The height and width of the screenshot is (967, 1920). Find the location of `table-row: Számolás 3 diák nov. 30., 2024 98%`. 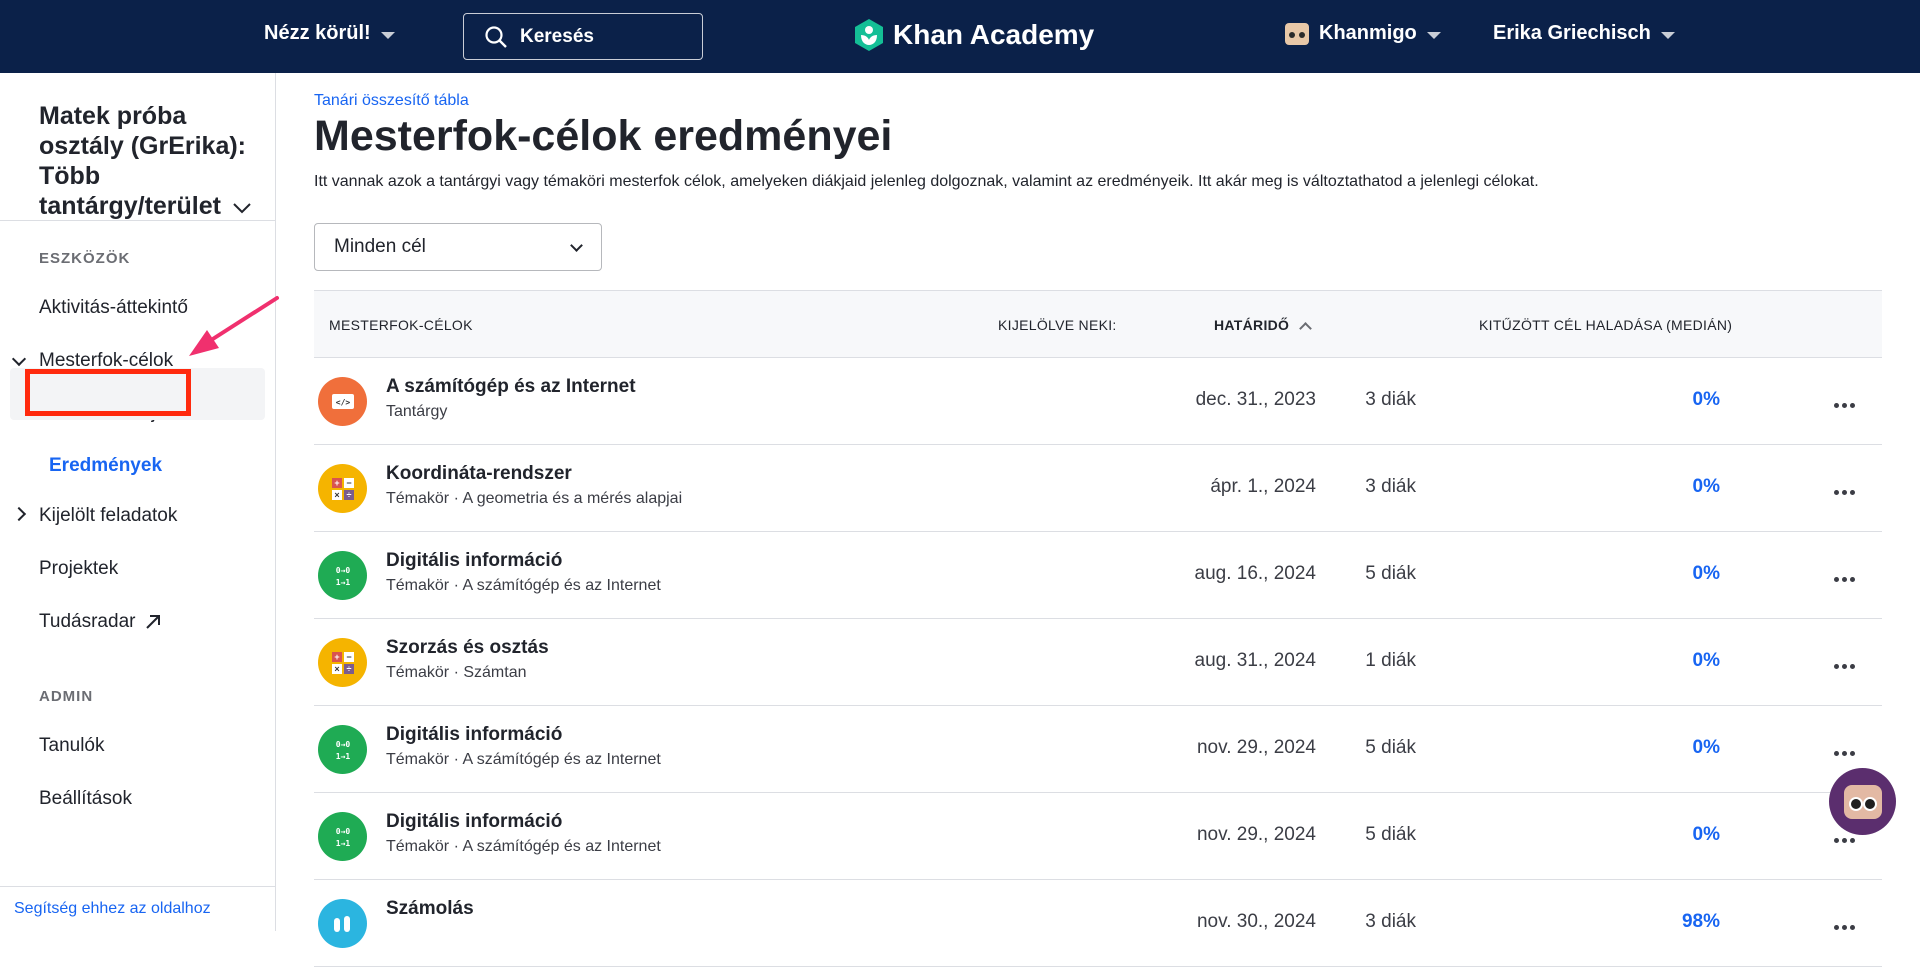

table-row: Számolás 3 diák nov. 30., 2024 98% is located at coordinates (1098, 923).